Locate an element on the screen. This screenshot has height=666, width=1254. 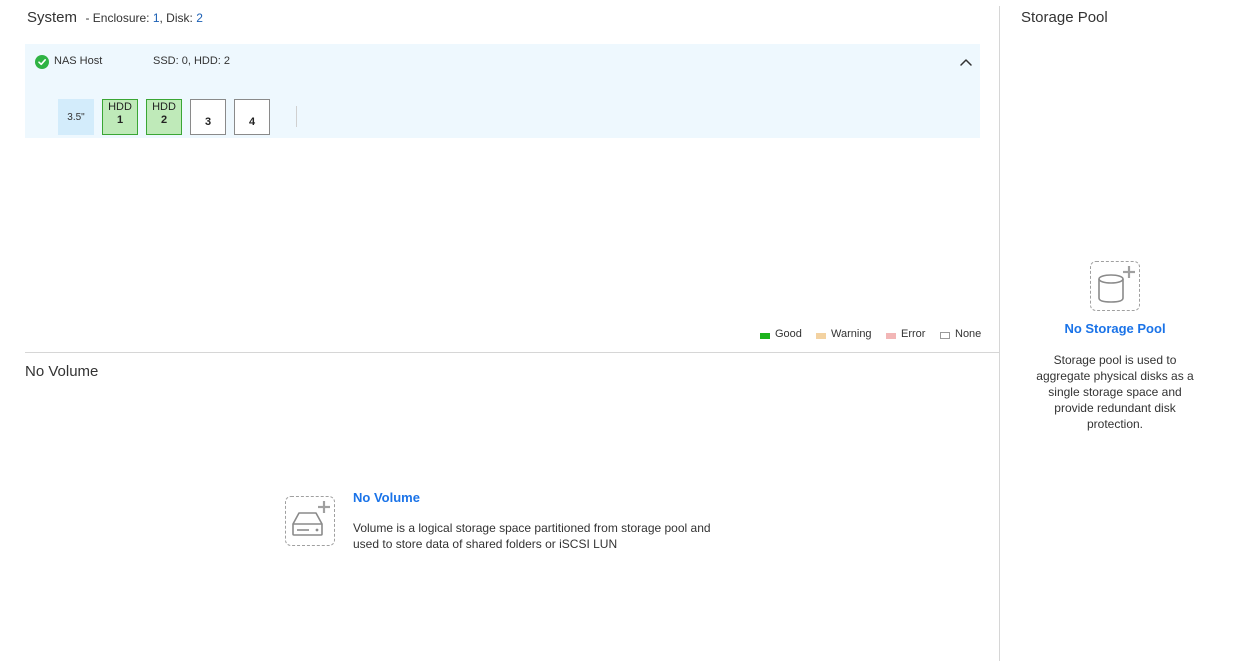
disk-slot-4: 4 is located at coordinates (252, 117).